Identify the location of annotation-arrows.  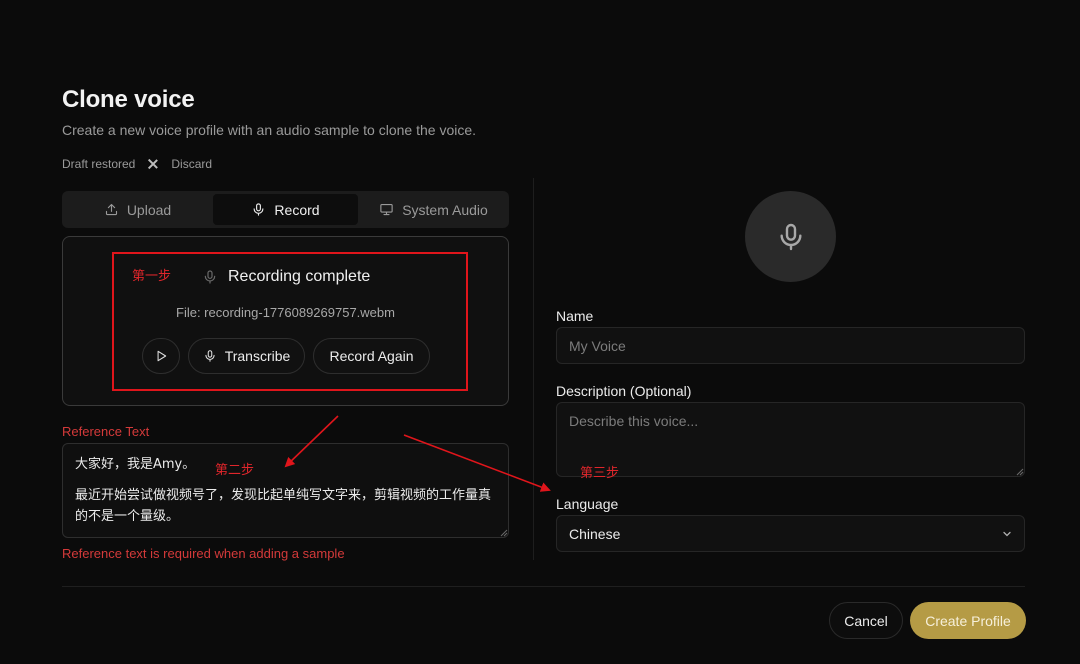
(417, 453).